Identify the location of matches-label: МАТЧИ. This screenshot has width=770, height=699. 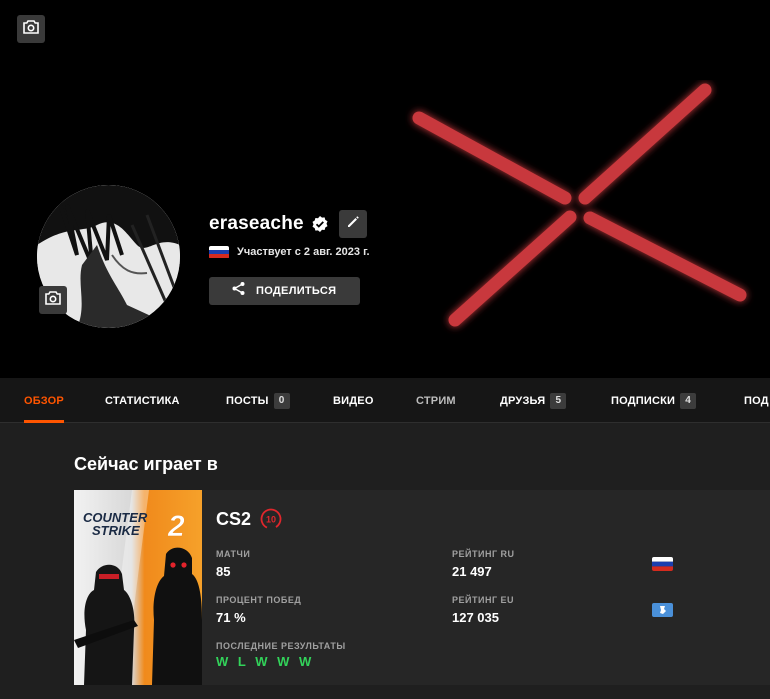
(233, 554).